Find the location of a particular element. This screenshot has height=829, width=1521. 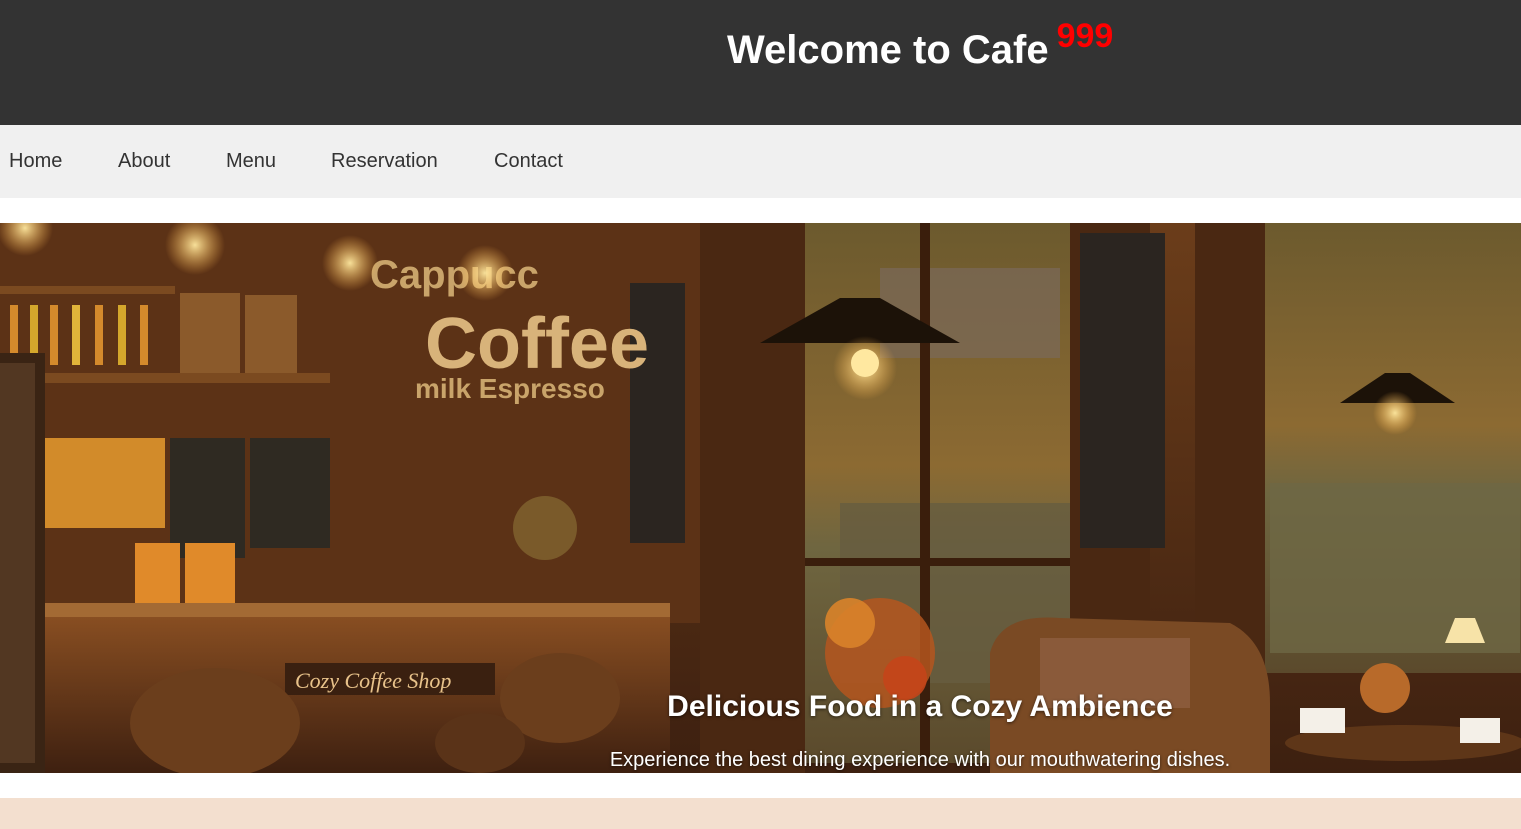

hero-heading: Delicious Food in a Cozy Ambience is located at coordinates (920, 706).